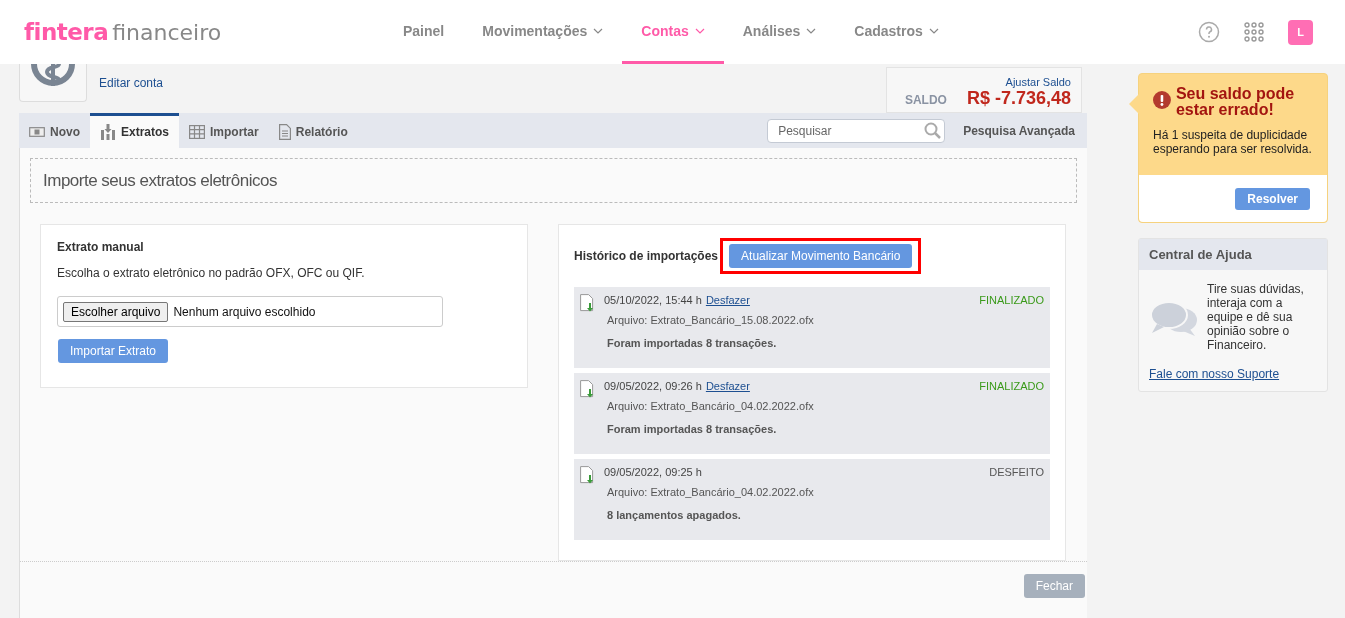 The height and width of the screenshot is (618, 1345). I want to click on tab: Extratos, so click(135, 130).